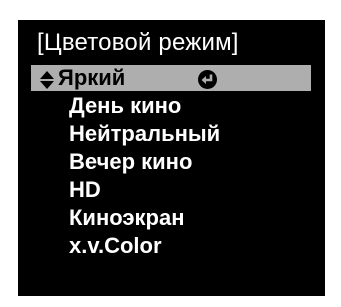  What do you see at coordinates (47, 79) in the screenshot?
I see `updown-arrow-icon` at bounding box center [47, 79].